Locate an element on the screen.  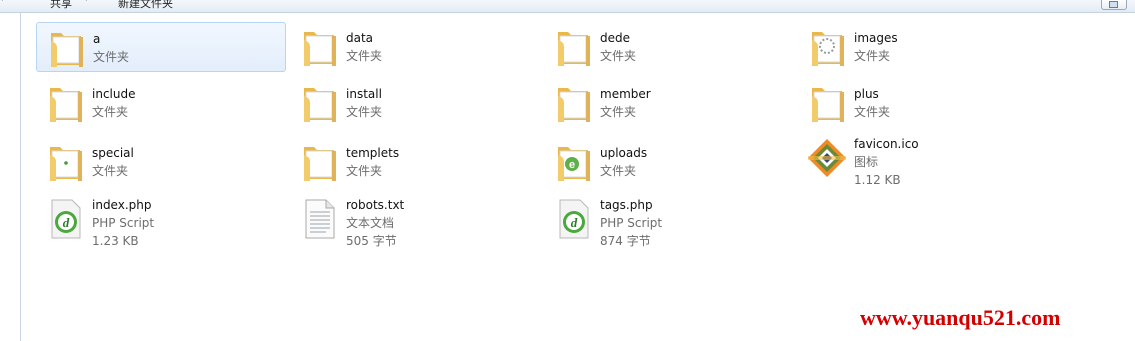
file-type: 文本文档 is located at coordinates (370, 223).